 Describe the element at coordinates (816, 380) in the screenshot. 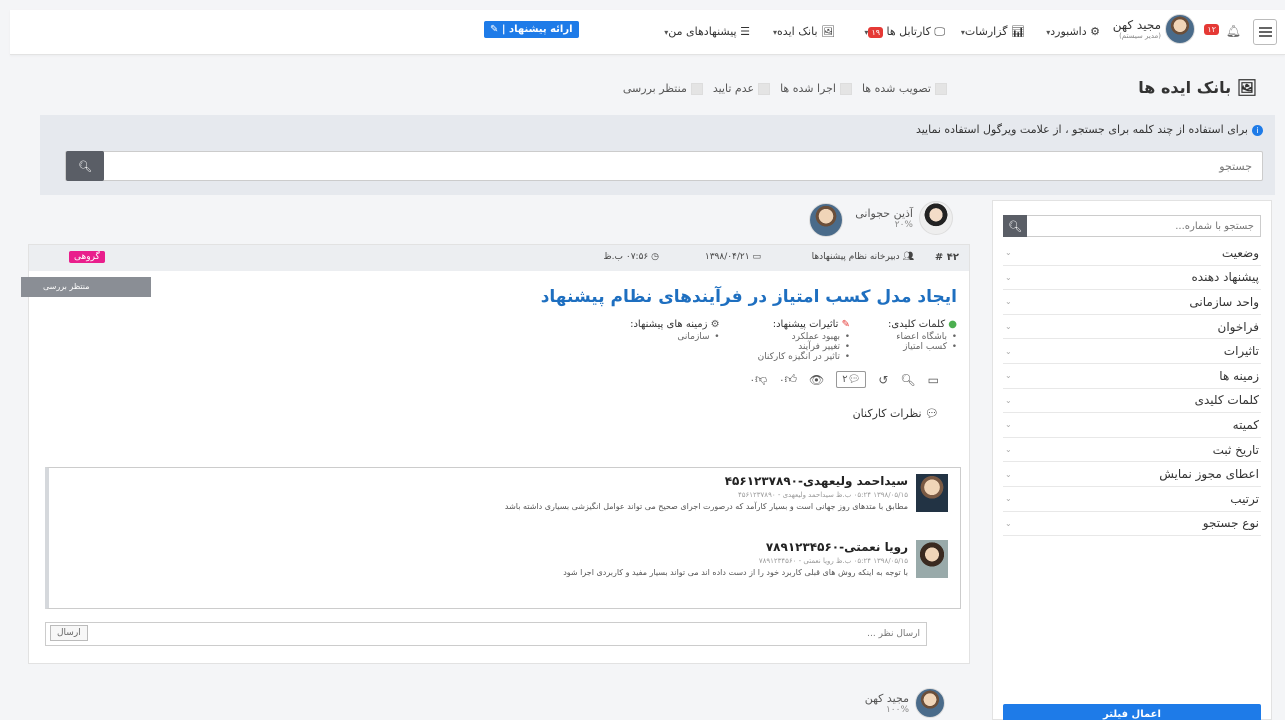

I see `eye-icon: 👁︎` at that location.